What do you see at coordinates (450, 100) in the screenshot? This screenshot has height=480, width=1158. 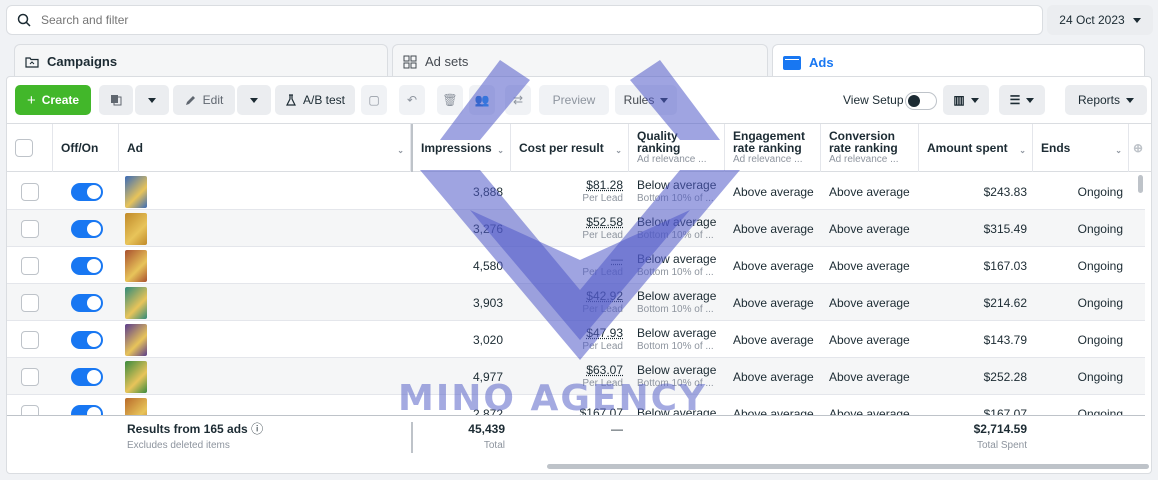 I see `delete-button: 🗑` at bounding box center [450, 100].